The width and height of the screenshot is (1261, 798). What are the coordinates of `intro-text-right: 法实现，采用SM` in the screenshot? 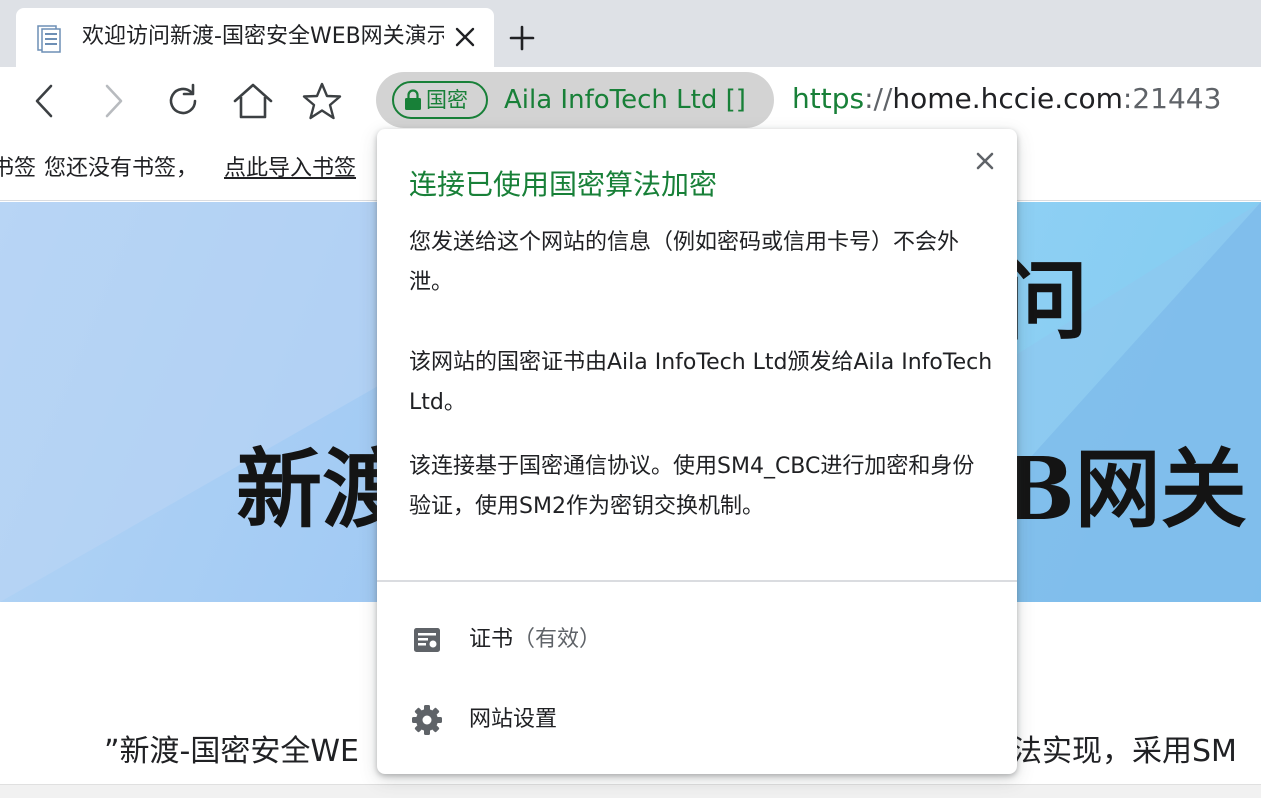 It's located at (1124, 751).